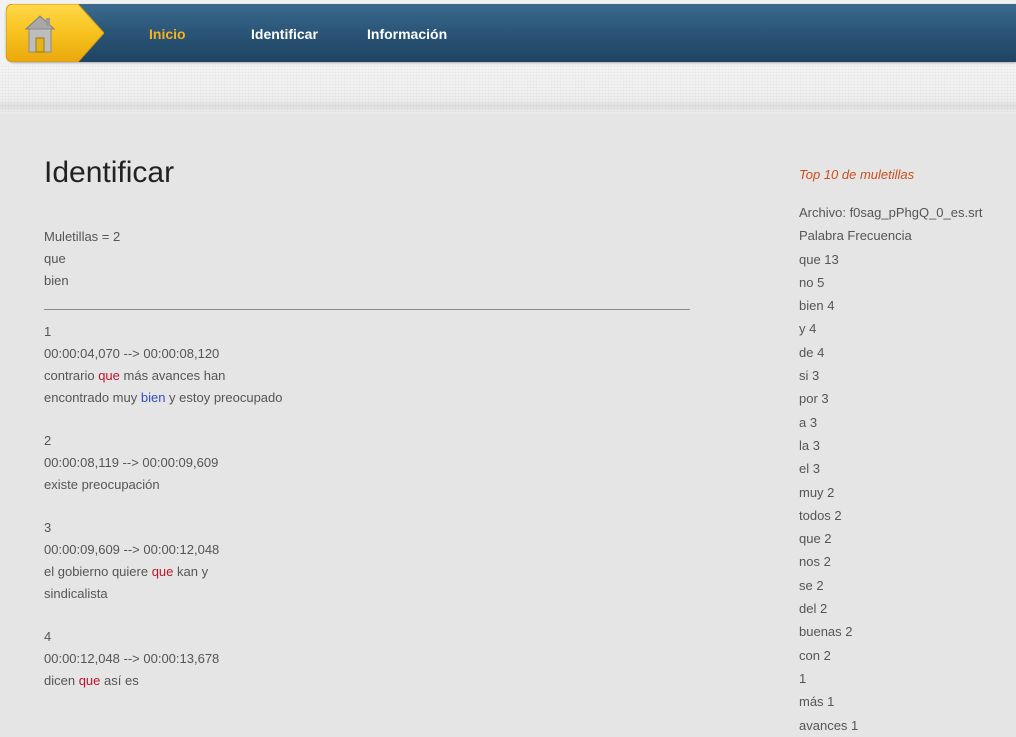 This screenshot has width=1016, height=737. I want to click on text-segment: kan y, so click(191, 571).